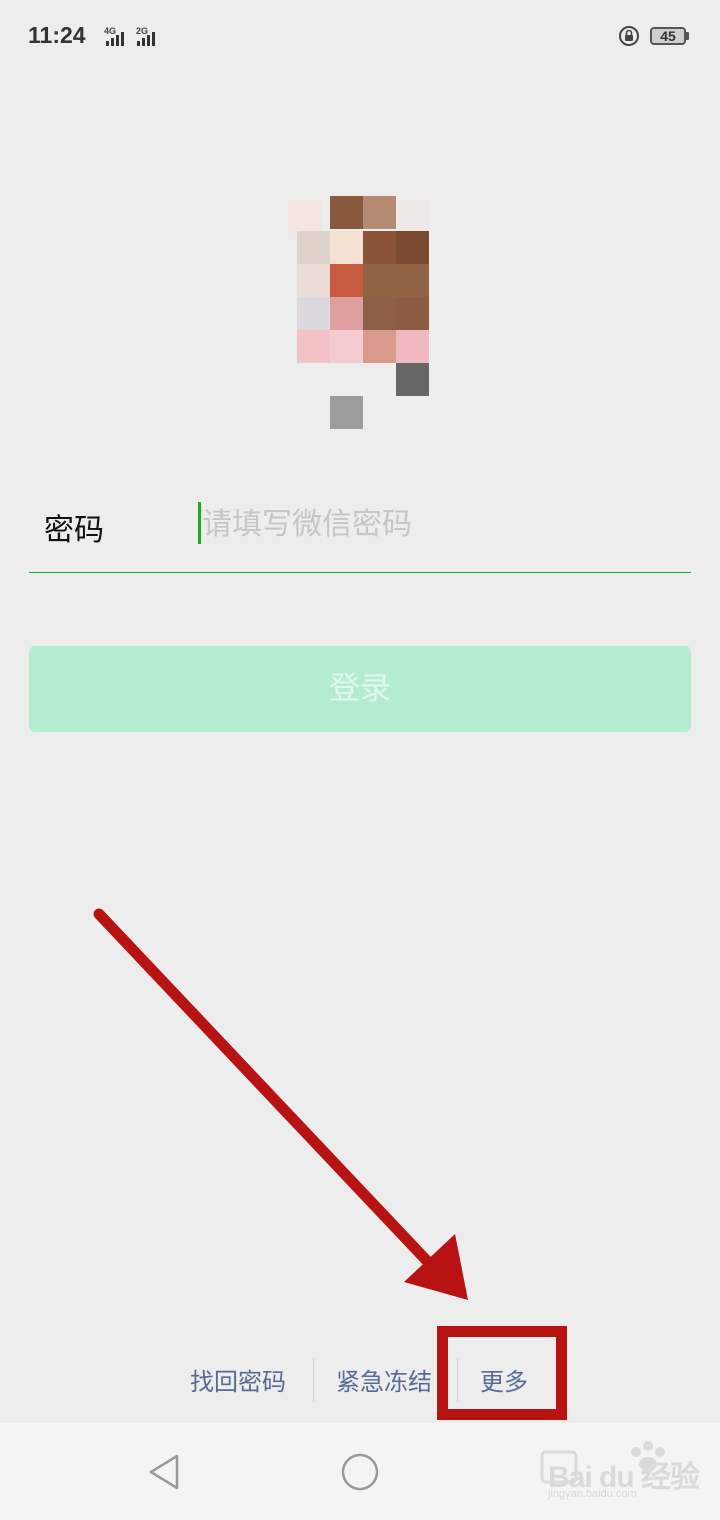 This screenshot has width=720, height=1520. I want to click on back-icon, so click(164, 1471).